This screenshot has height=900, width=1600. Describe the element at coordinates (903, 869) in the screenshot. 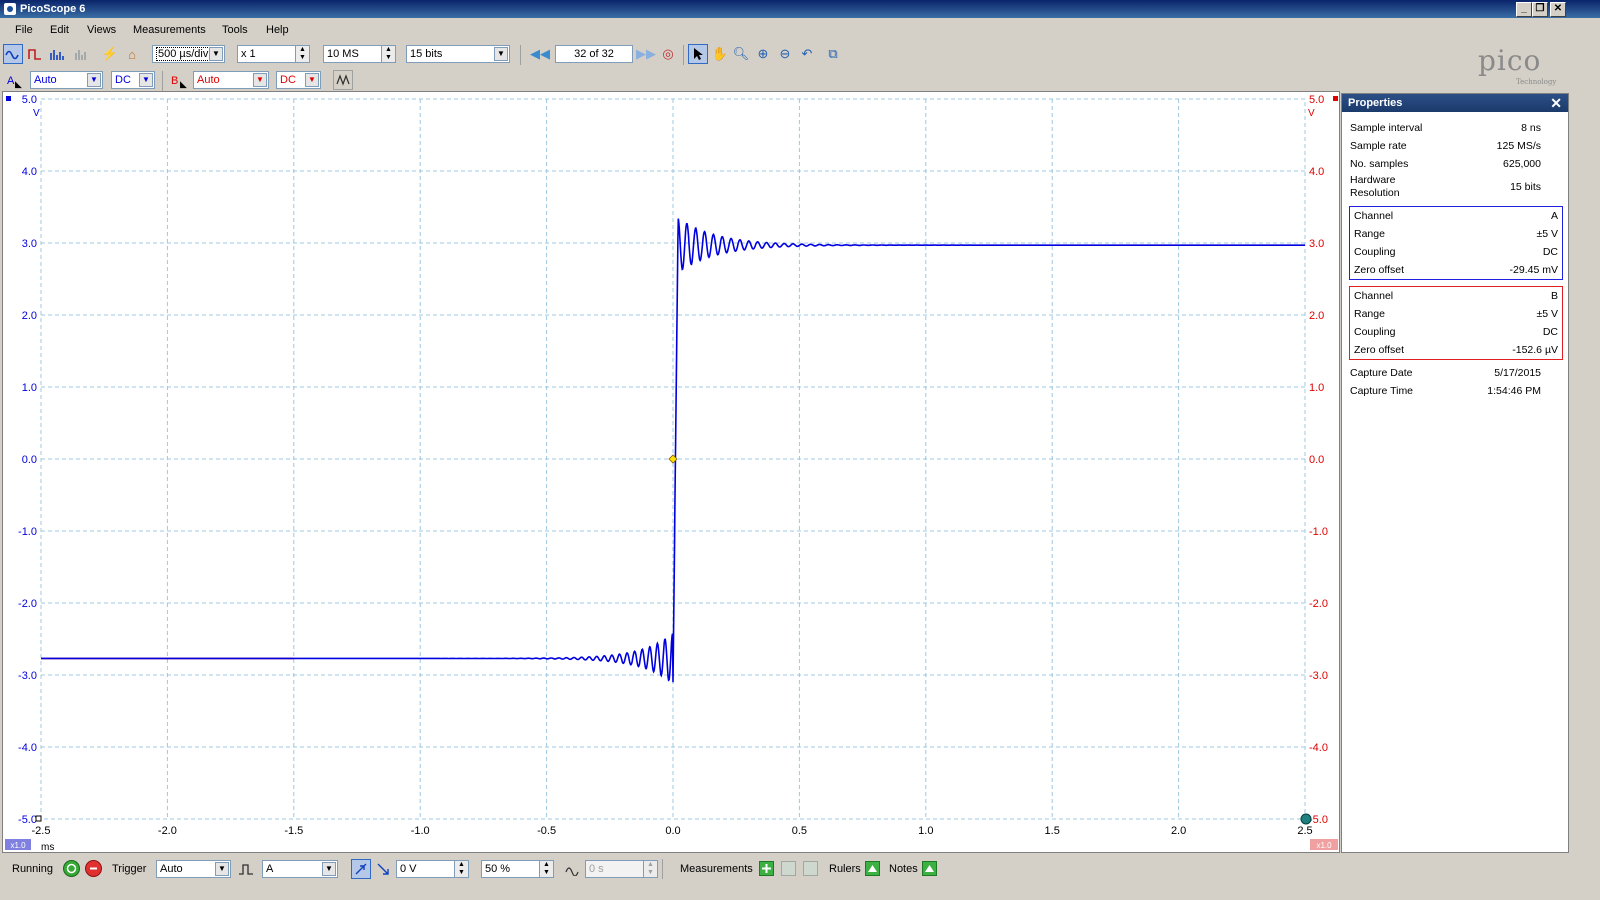

I see `notes-label: Notes` at that location.